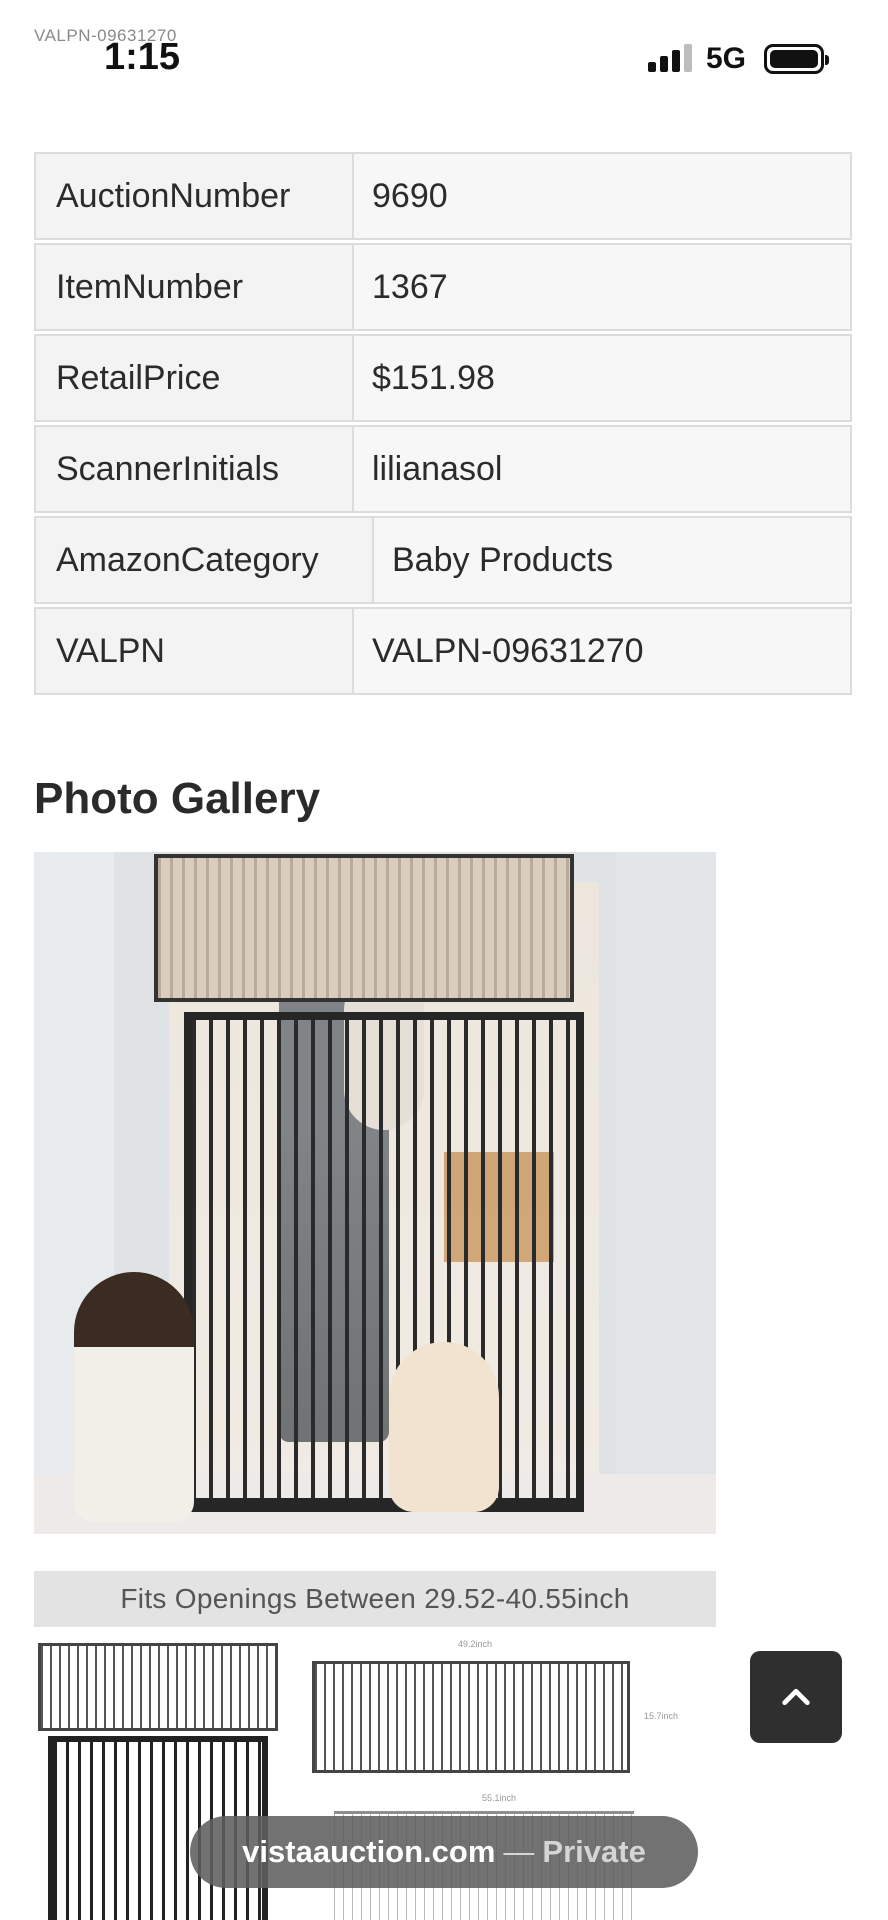 This screenshot has width=888, height=1920. What do you see at coordinates (602, 196) in the screenshot?
I see `table-value: 9690` at bounding box center [602, 196].